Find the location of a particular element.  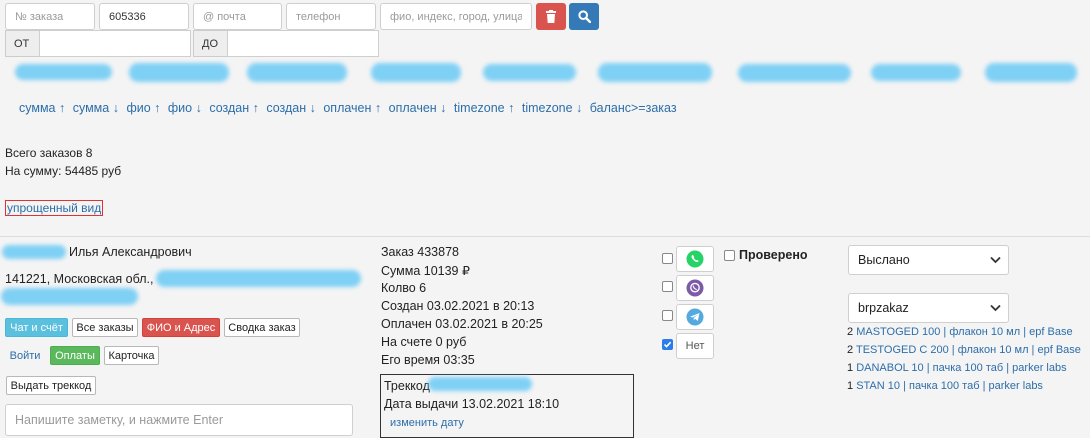

track-label: Треккод is located at coordinates (407, 386).